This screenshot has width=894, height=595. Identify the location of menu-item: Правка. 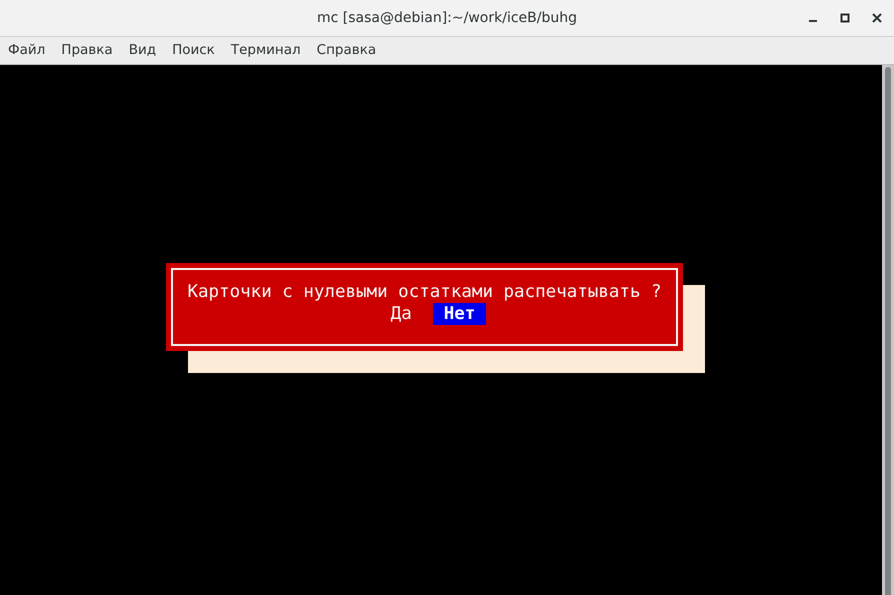
(87, 50).